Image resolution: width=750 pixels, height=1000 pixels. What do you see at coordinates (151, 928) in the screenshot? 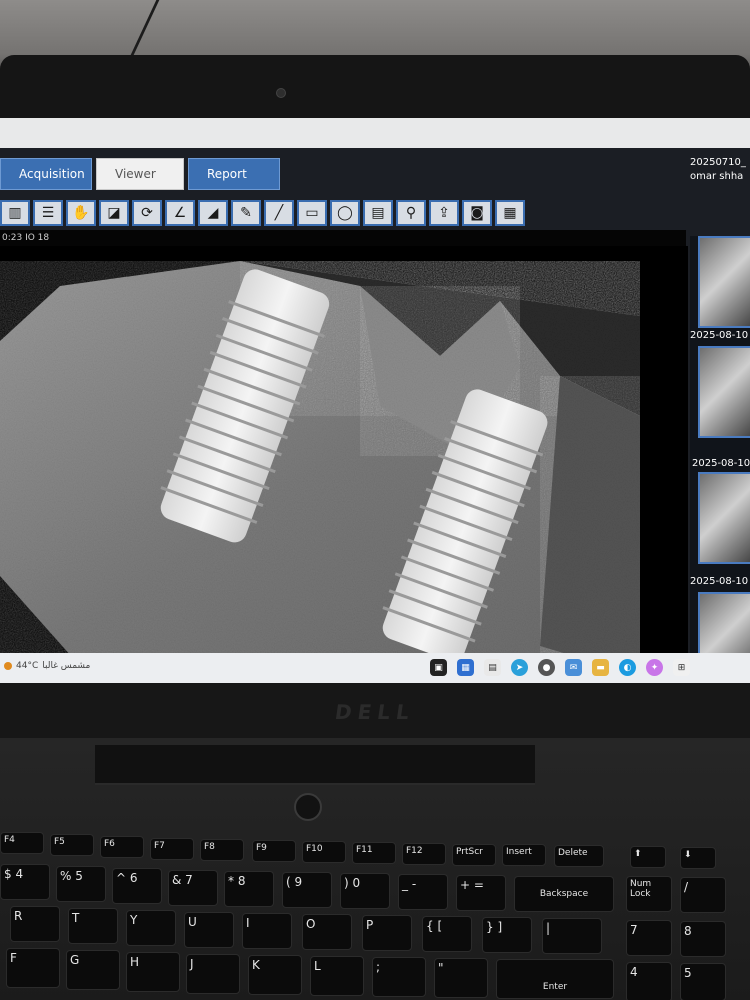
I see `key-y: Y` at bounding box center [151, 928].